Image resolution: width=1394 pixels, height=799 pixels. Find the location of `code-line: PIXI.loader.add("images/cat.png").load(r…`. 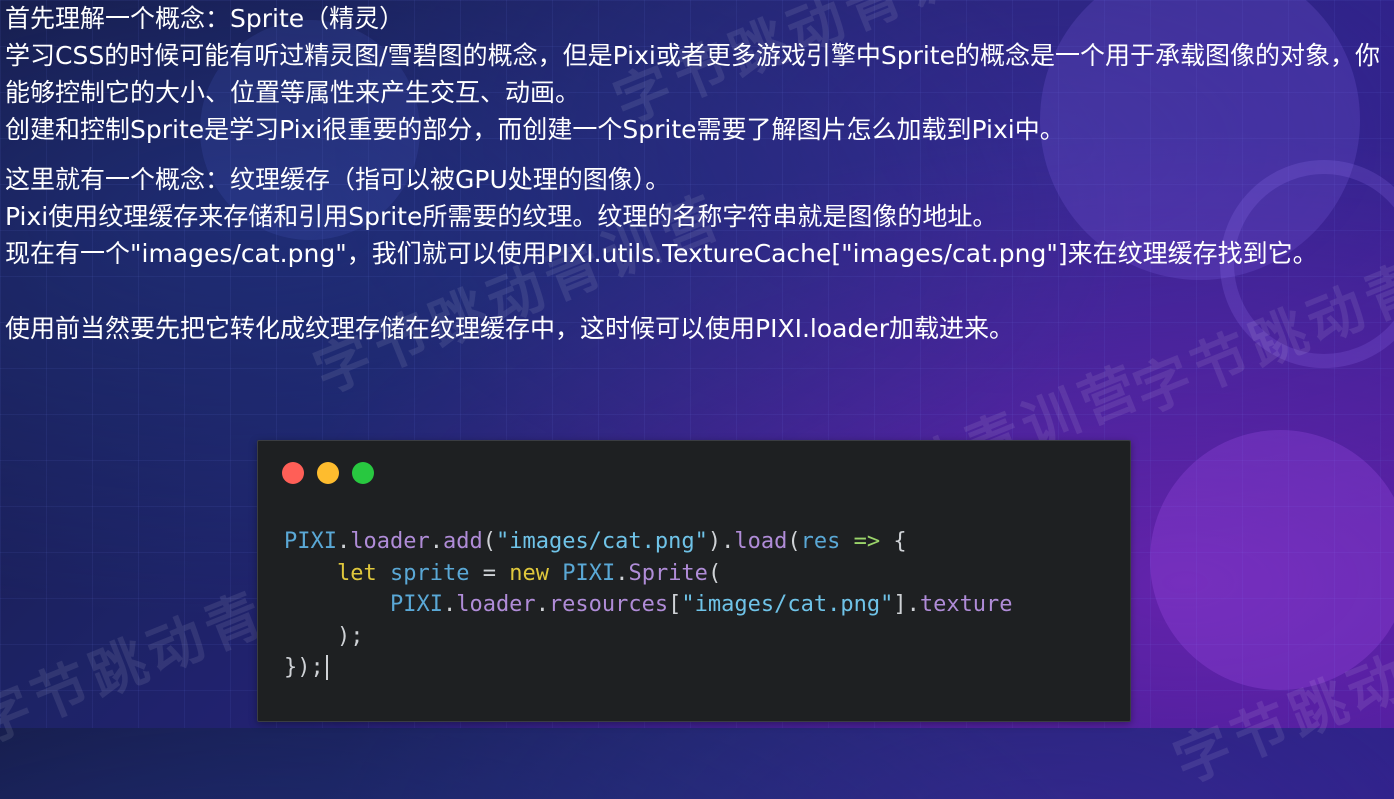

code-line: PIXI.loader.add("images/cat.png").load(r… is located at coordinates (595, 541).